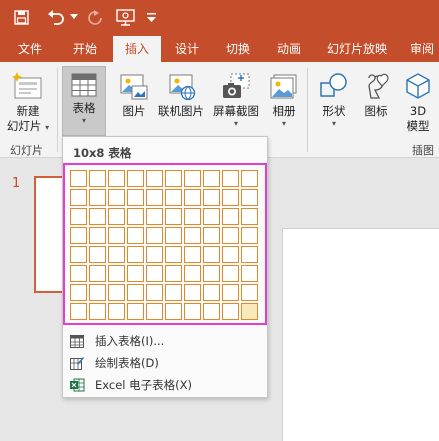 The height and width of the screenshot is (441, 439). What do you see at coordinates (85, 49) in the screenshot?
I see `tab-home: 开始` at bounding box center [85, 49].